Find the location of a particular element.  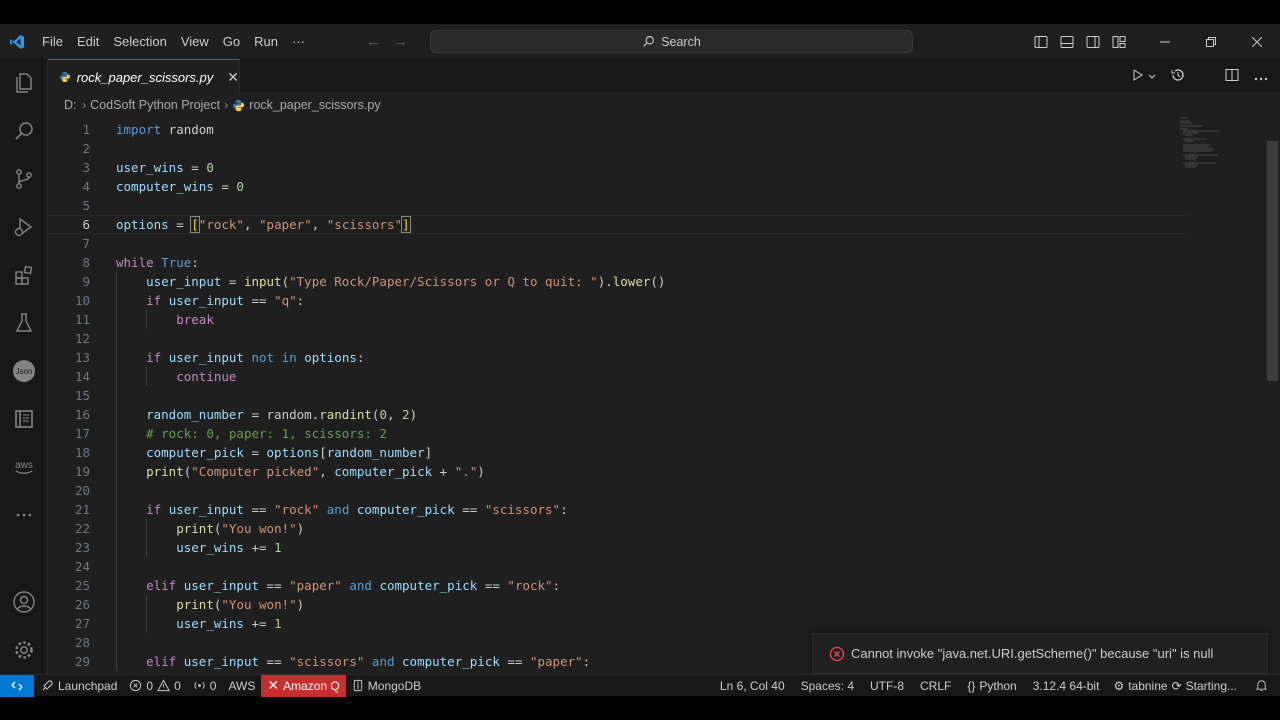

interpreter-label: 3.12.4 64-bit is located at coordinates (1066, 685).